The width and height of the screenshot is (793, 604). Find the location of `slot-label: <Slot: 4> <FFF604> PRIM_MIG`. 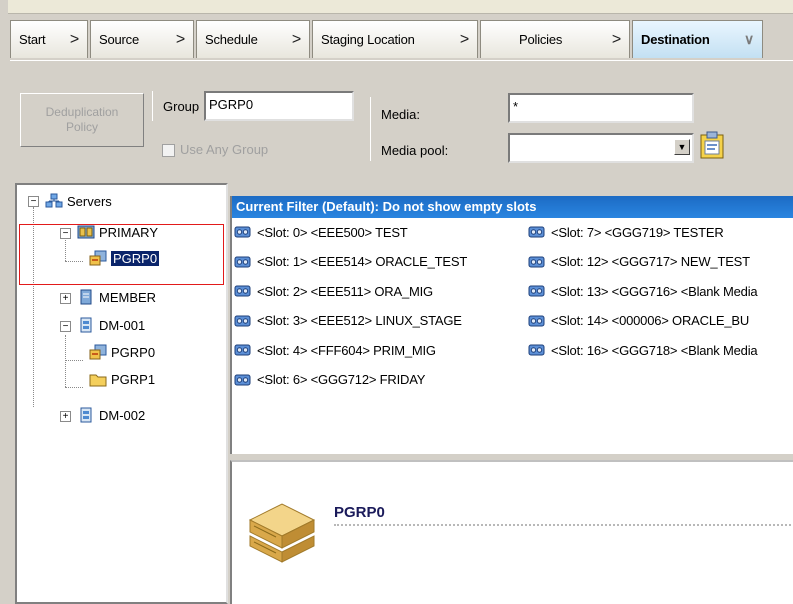

slot-label: <Slot: 4> <FFF604> PRIM_MIG is located at coordinates (346, 350).